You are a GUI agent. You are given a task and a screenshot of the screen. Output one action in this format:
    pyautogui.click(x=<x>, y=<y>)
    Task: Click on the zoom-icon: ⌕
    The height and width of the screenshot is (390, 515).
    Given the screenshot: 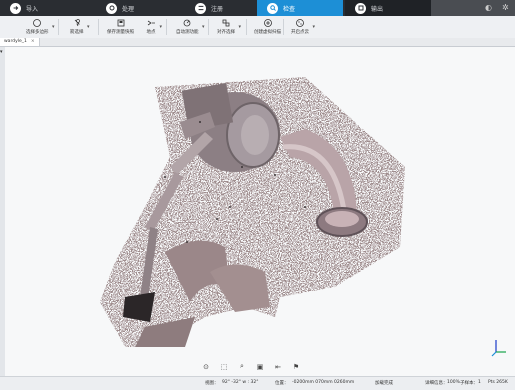 What is the action you would take?
    pyautogui.click(x=242, y=366)
    